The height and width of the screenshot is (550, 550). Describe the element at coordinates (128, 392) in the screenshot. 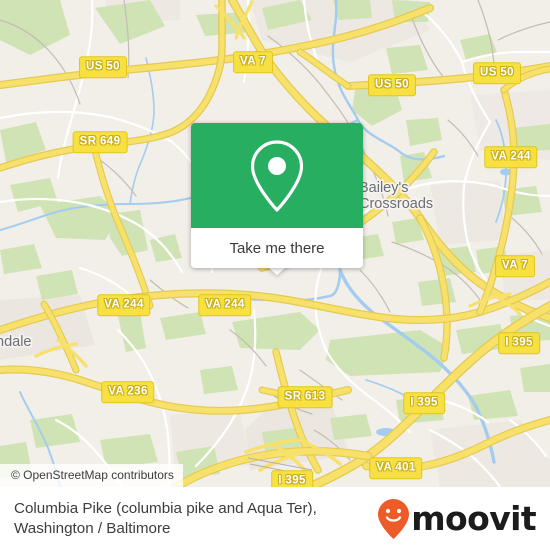

I see `road-shield: VA 236` at that location.